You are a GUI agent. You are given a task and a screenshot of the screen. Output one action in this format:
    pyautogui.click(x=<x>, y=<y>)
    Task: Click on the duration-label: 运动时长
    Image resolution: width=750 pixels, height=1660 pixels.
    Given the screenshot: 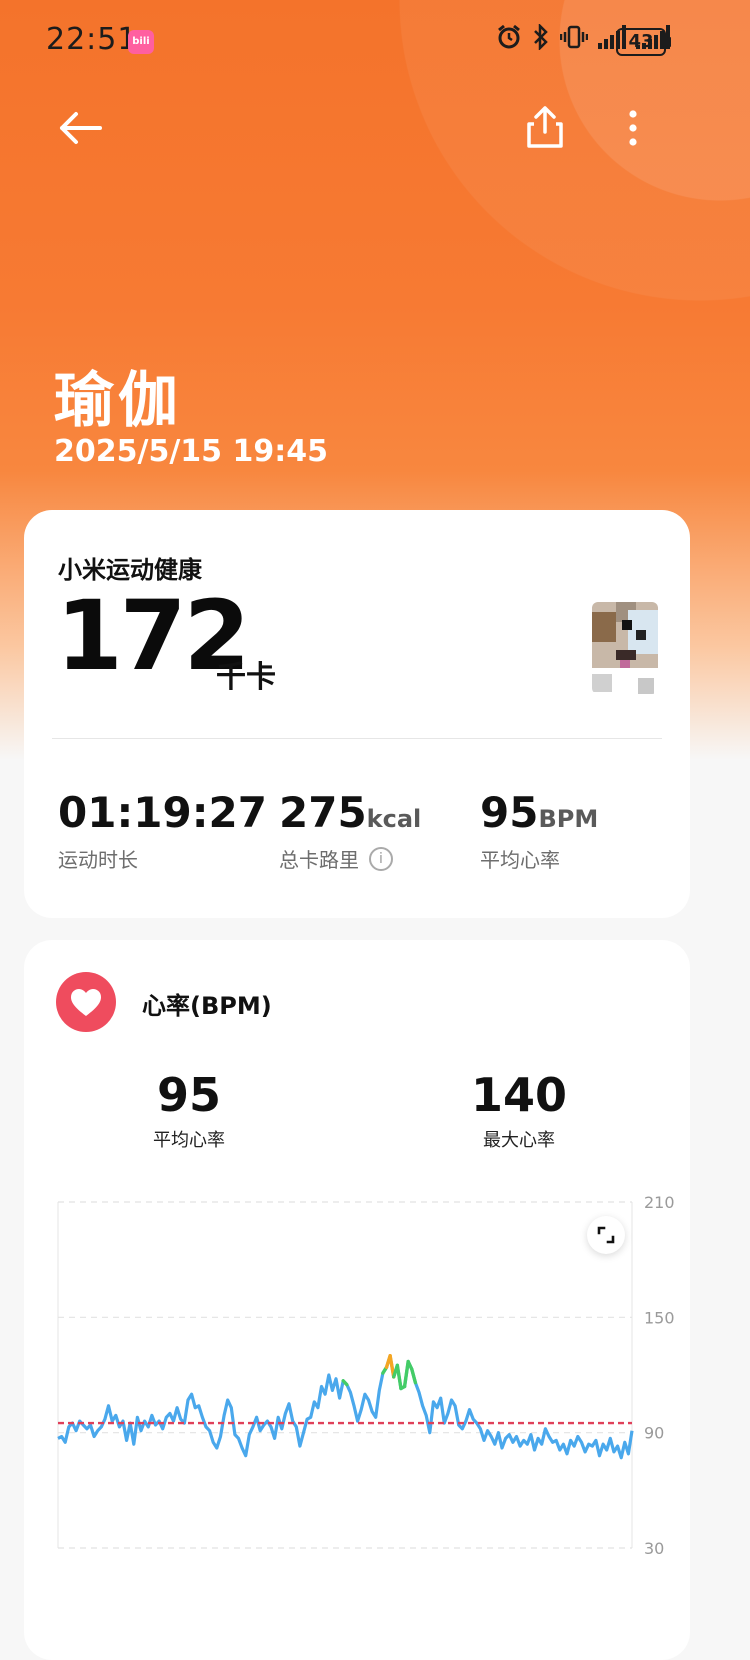 What is the action you would take?
    pyautogui.click(x=98, y=860)
    